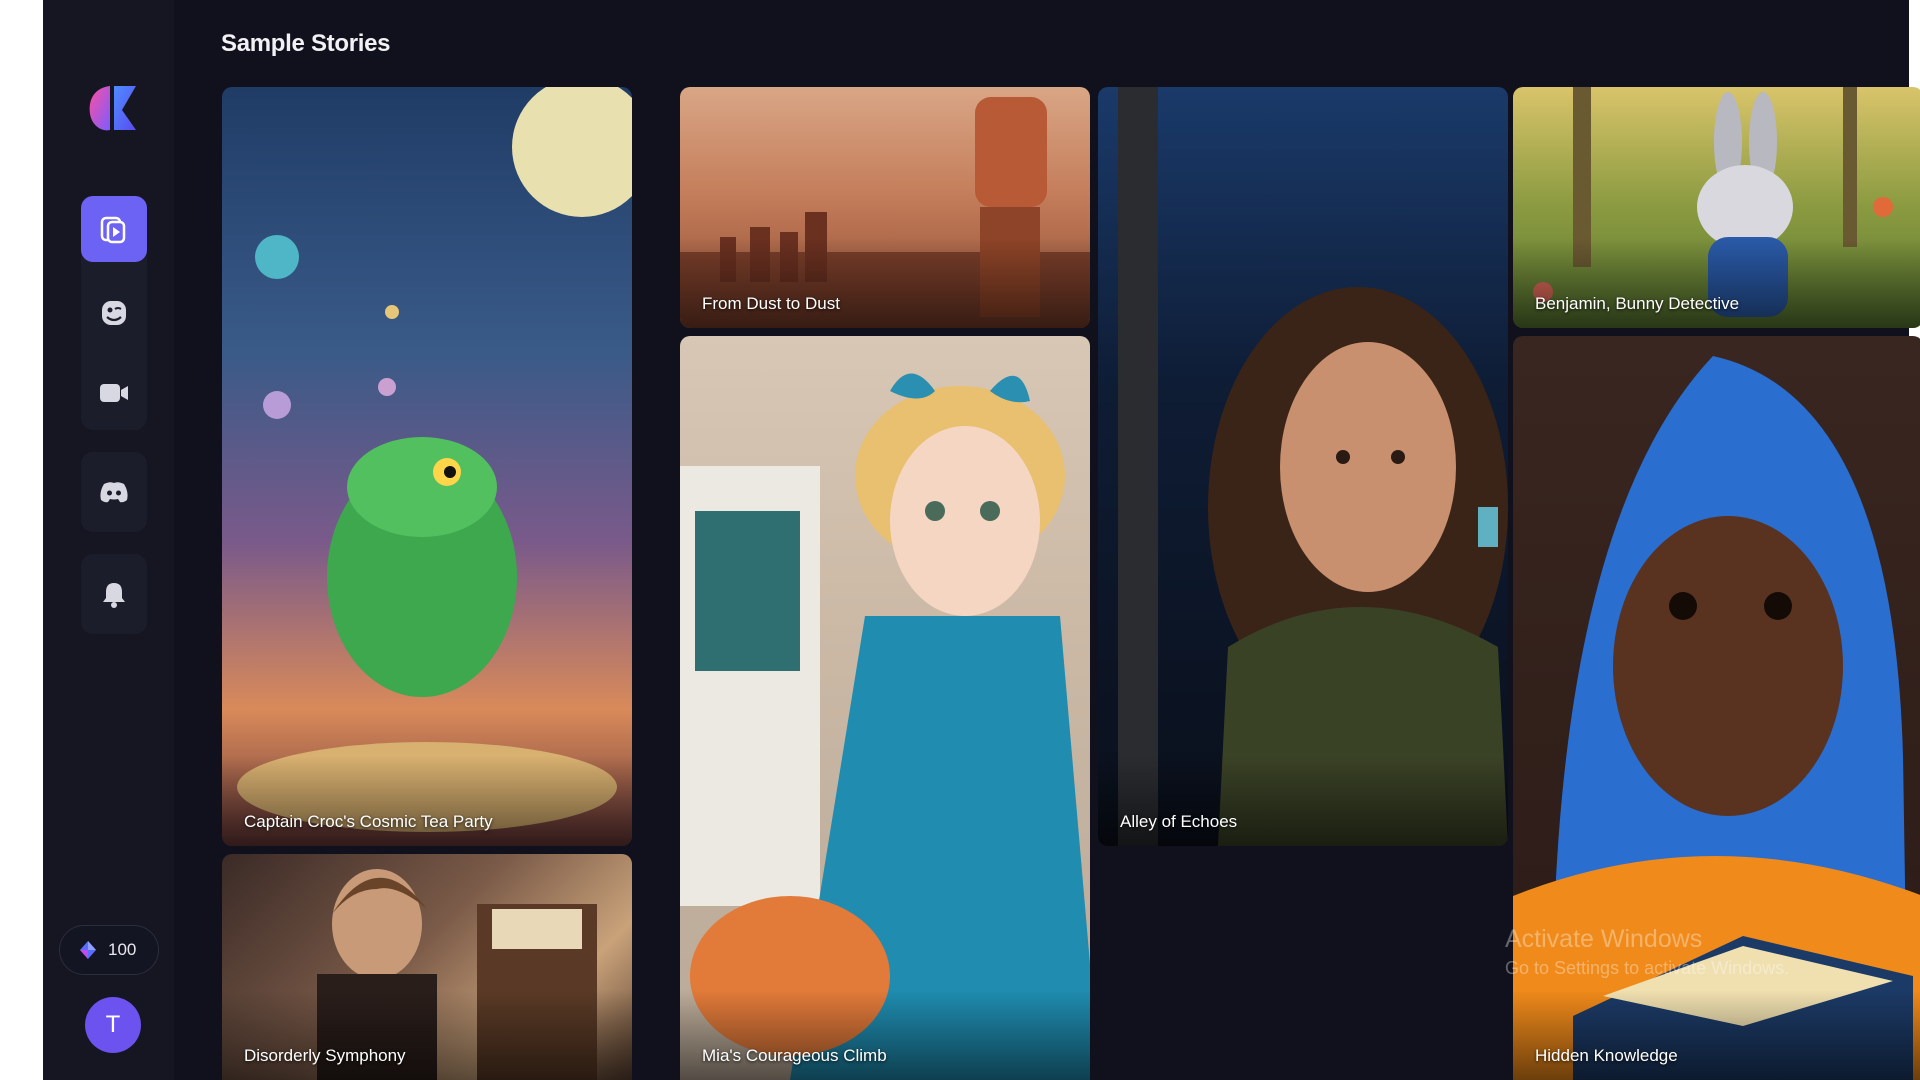  What do you see at coordinates (108, 540) in the screenshot?
I see `sidebar: 100 T` at bounding box center [108, 540].